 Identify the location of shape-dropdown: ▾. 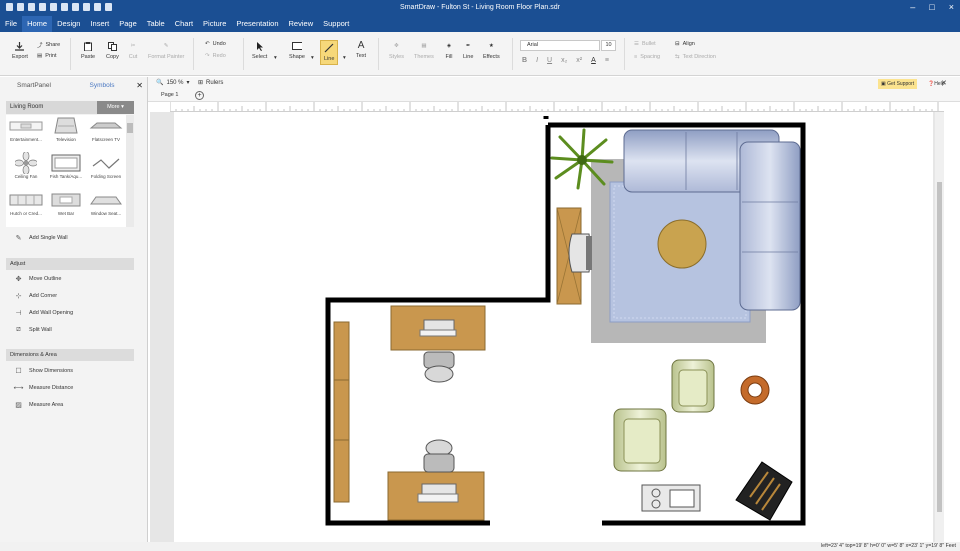
(312, 58).